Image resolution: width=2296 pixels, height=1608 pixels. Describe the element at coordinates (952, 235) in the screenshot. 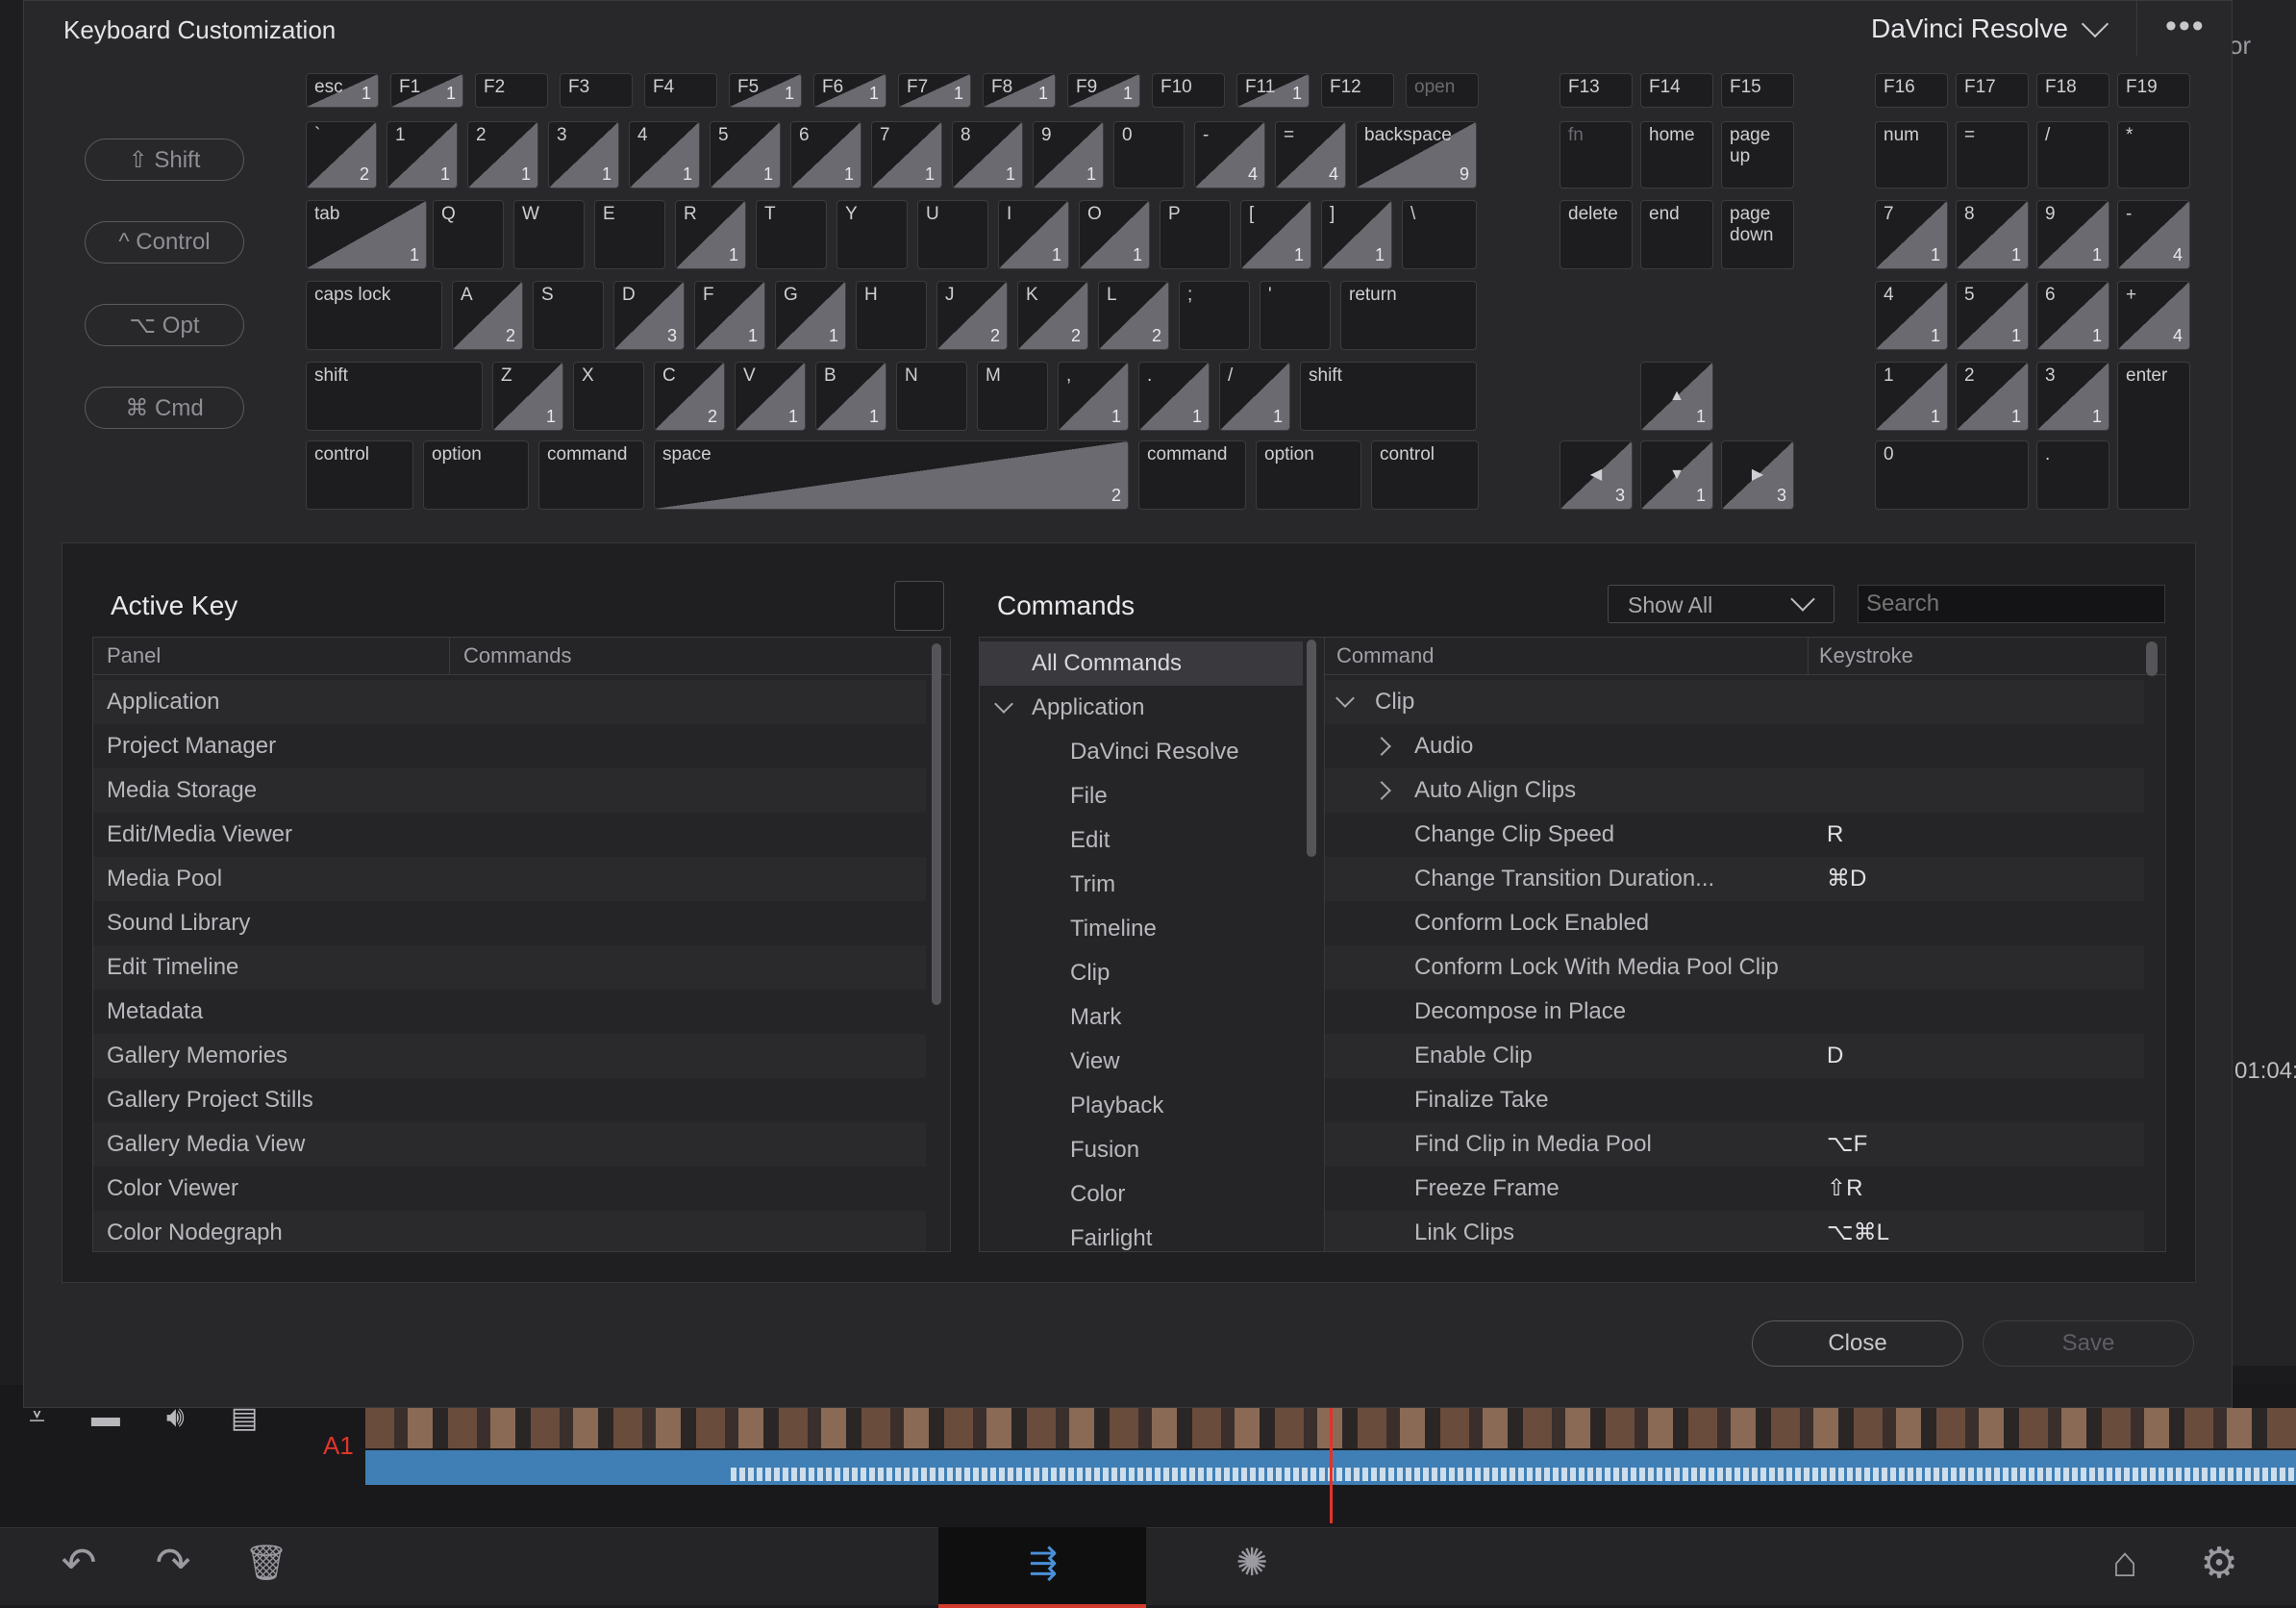

I see `key-r2-7: U` at that location.